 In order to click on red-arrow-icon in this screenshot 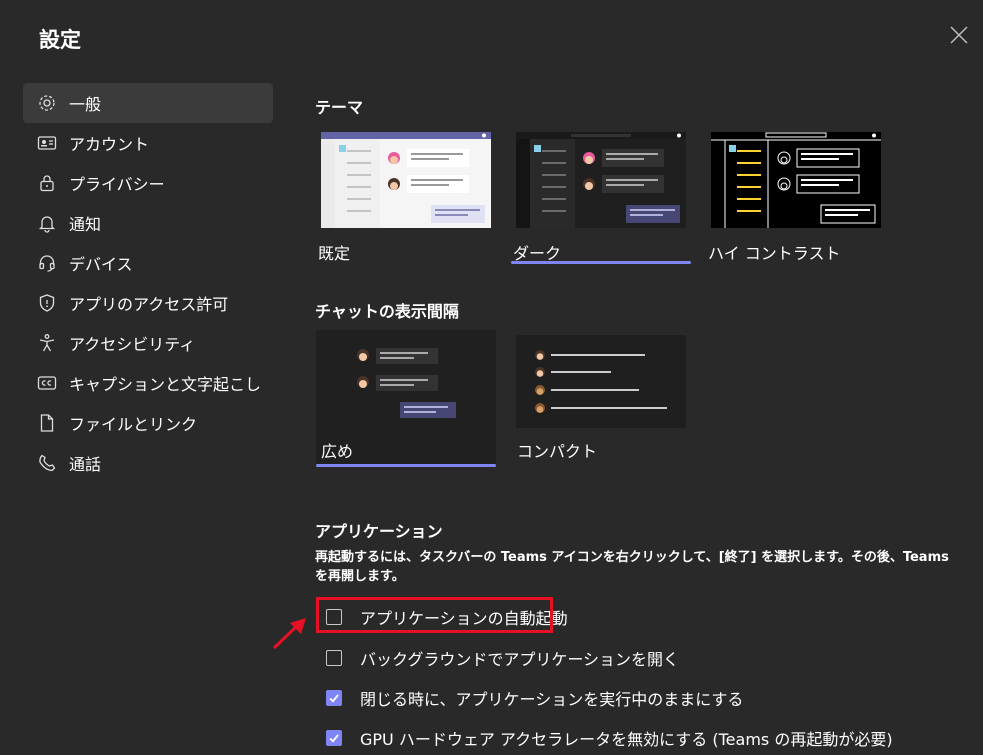, I will do `click(289, 634)`.